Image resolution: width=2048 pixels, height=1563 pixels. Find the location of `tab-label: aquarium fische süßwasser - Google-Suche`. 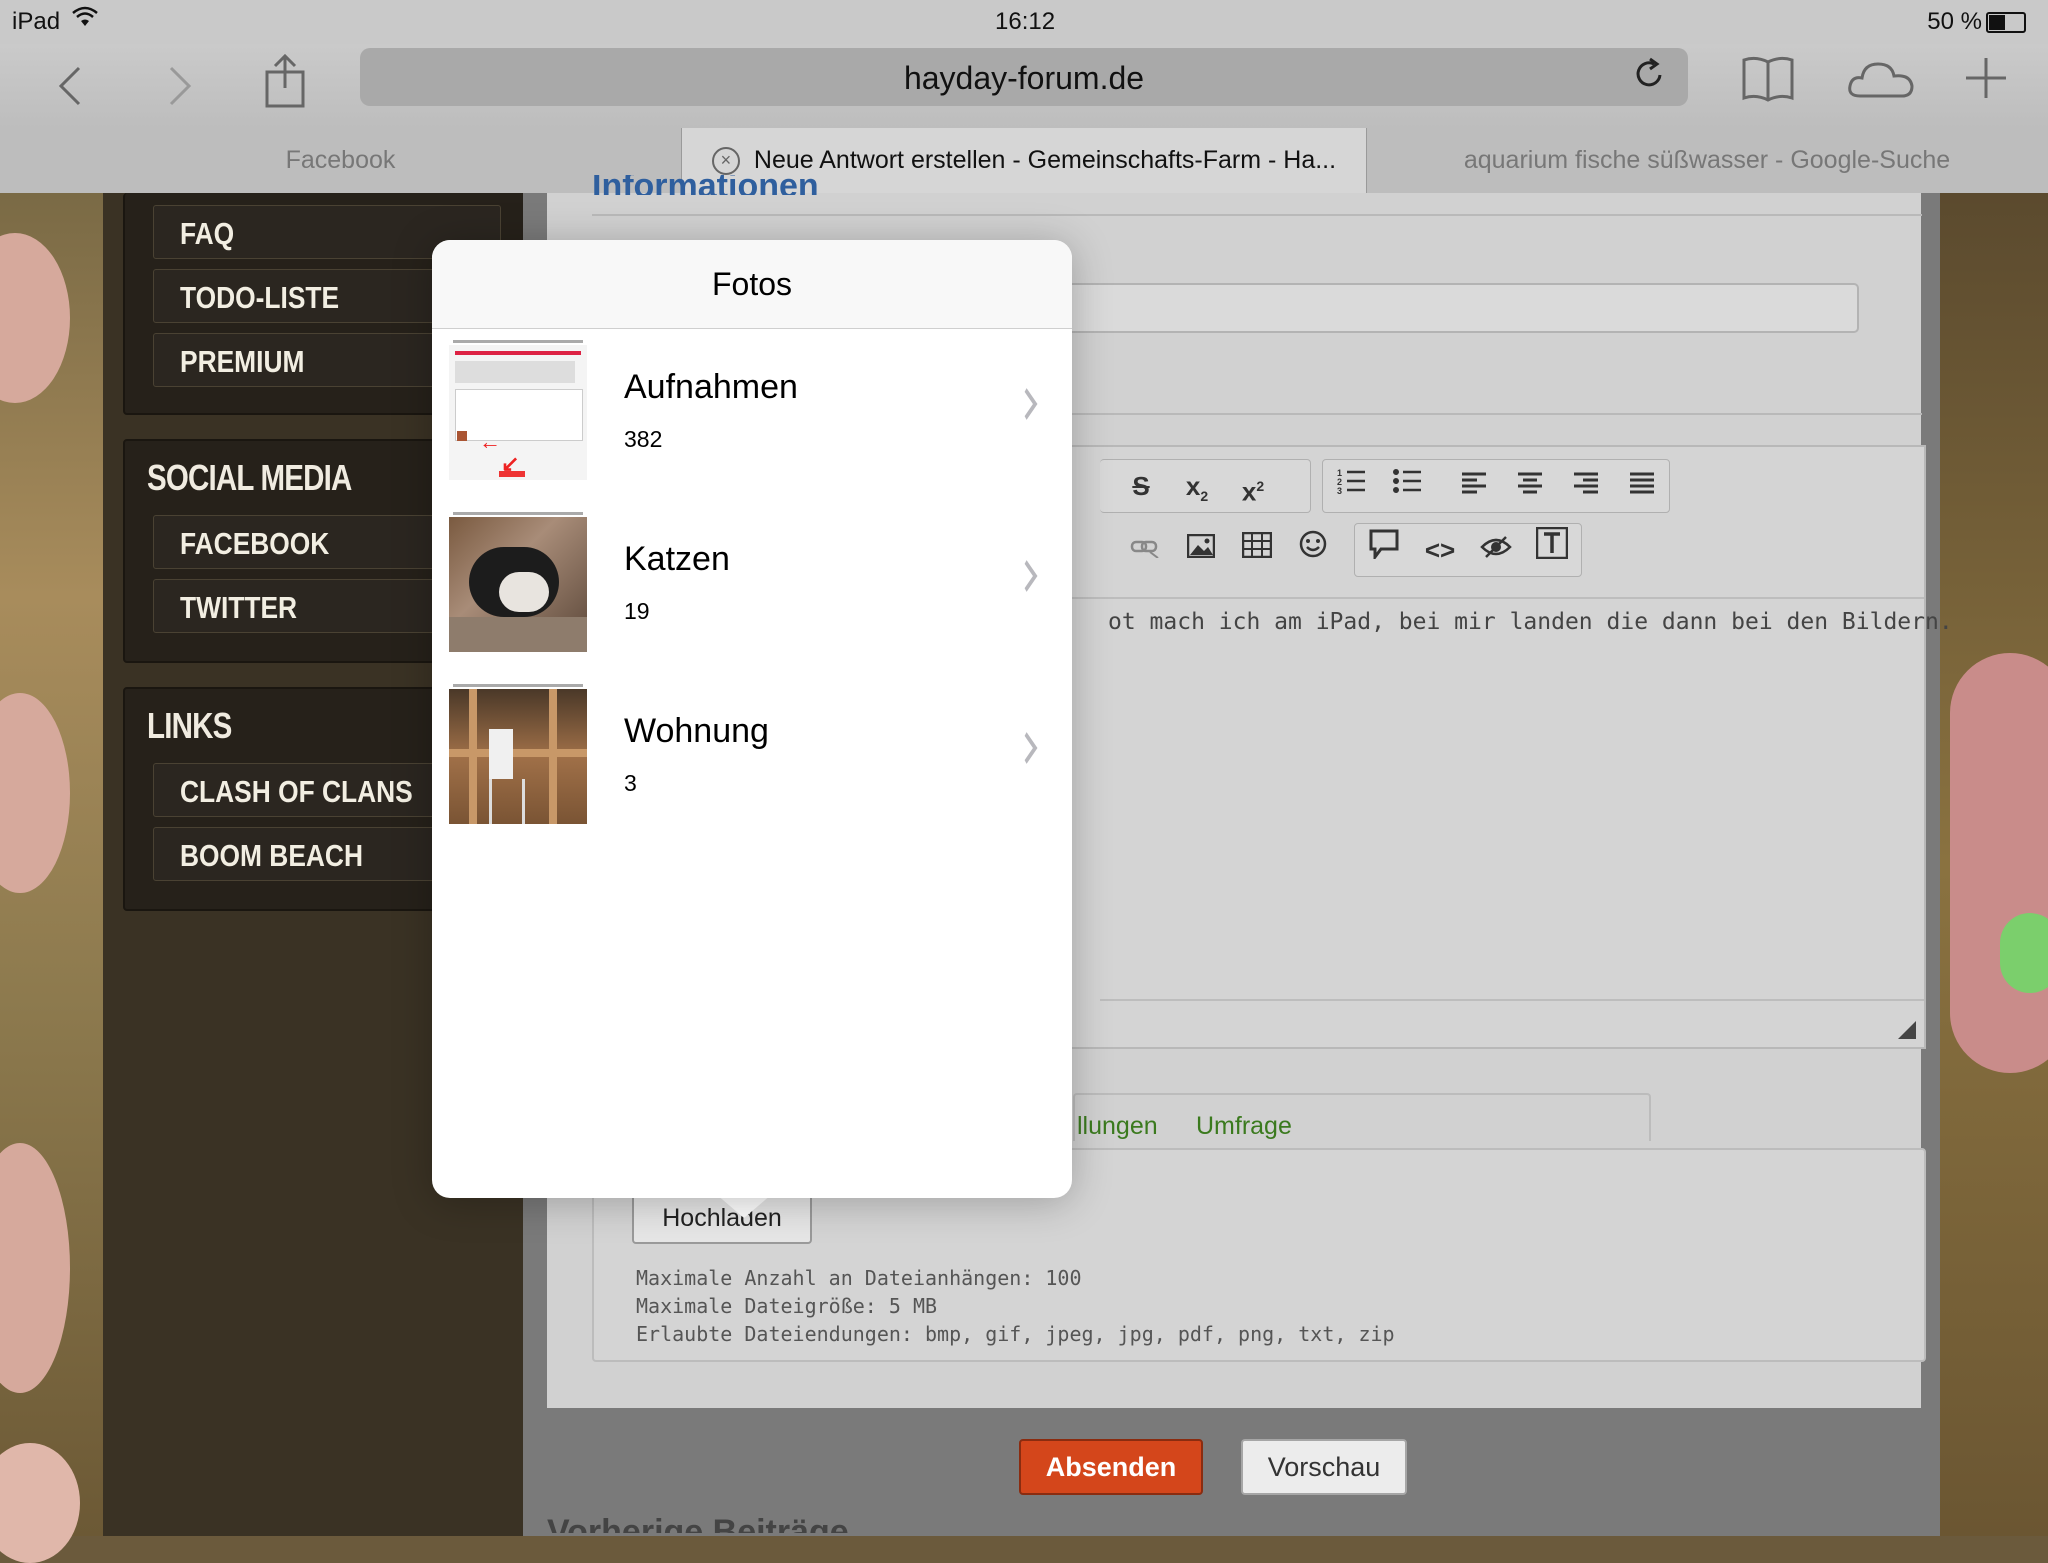

tab-label: aquarium fische süßwasser - Google-Suche is located at coordinates (1707, 160).